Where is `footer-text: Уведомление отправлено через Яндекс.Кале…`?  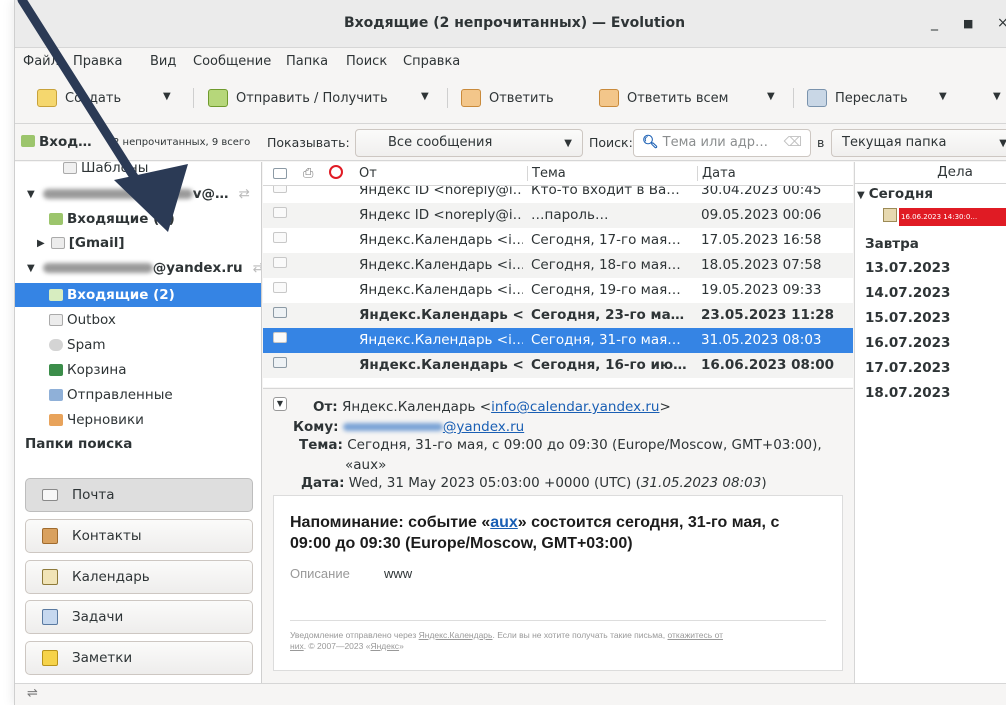 footer-text: Уведомление отправлено через Яндекс.Кале… is located at coordinates (559, 641).